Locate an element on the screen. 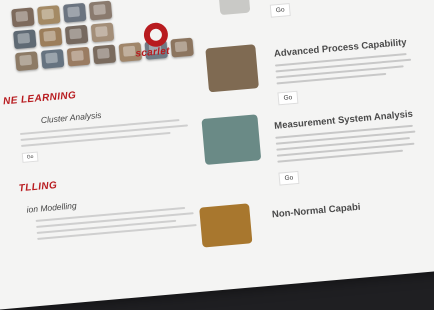  section-heading-modelling: TLLING is located at coordinates (38, 187).